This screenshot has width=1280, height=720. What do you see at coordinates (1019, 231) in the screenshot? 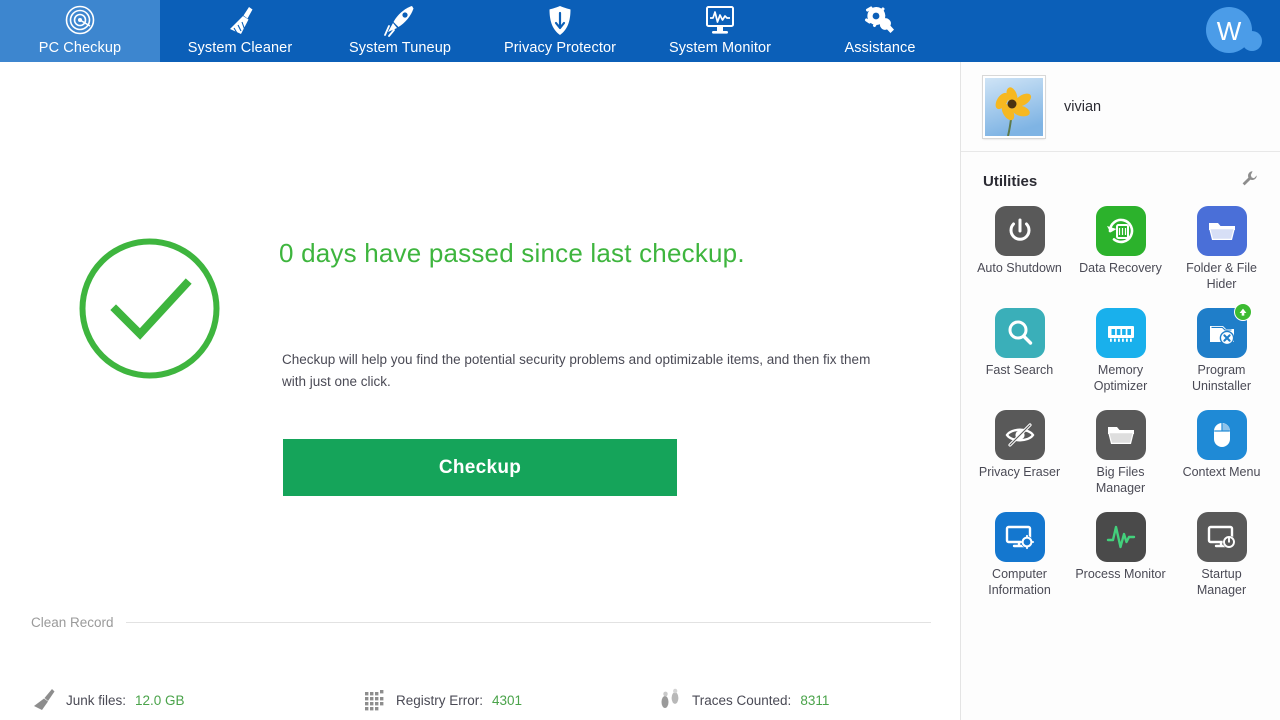
I see `power-icon` at bounding box center [1019, 231].